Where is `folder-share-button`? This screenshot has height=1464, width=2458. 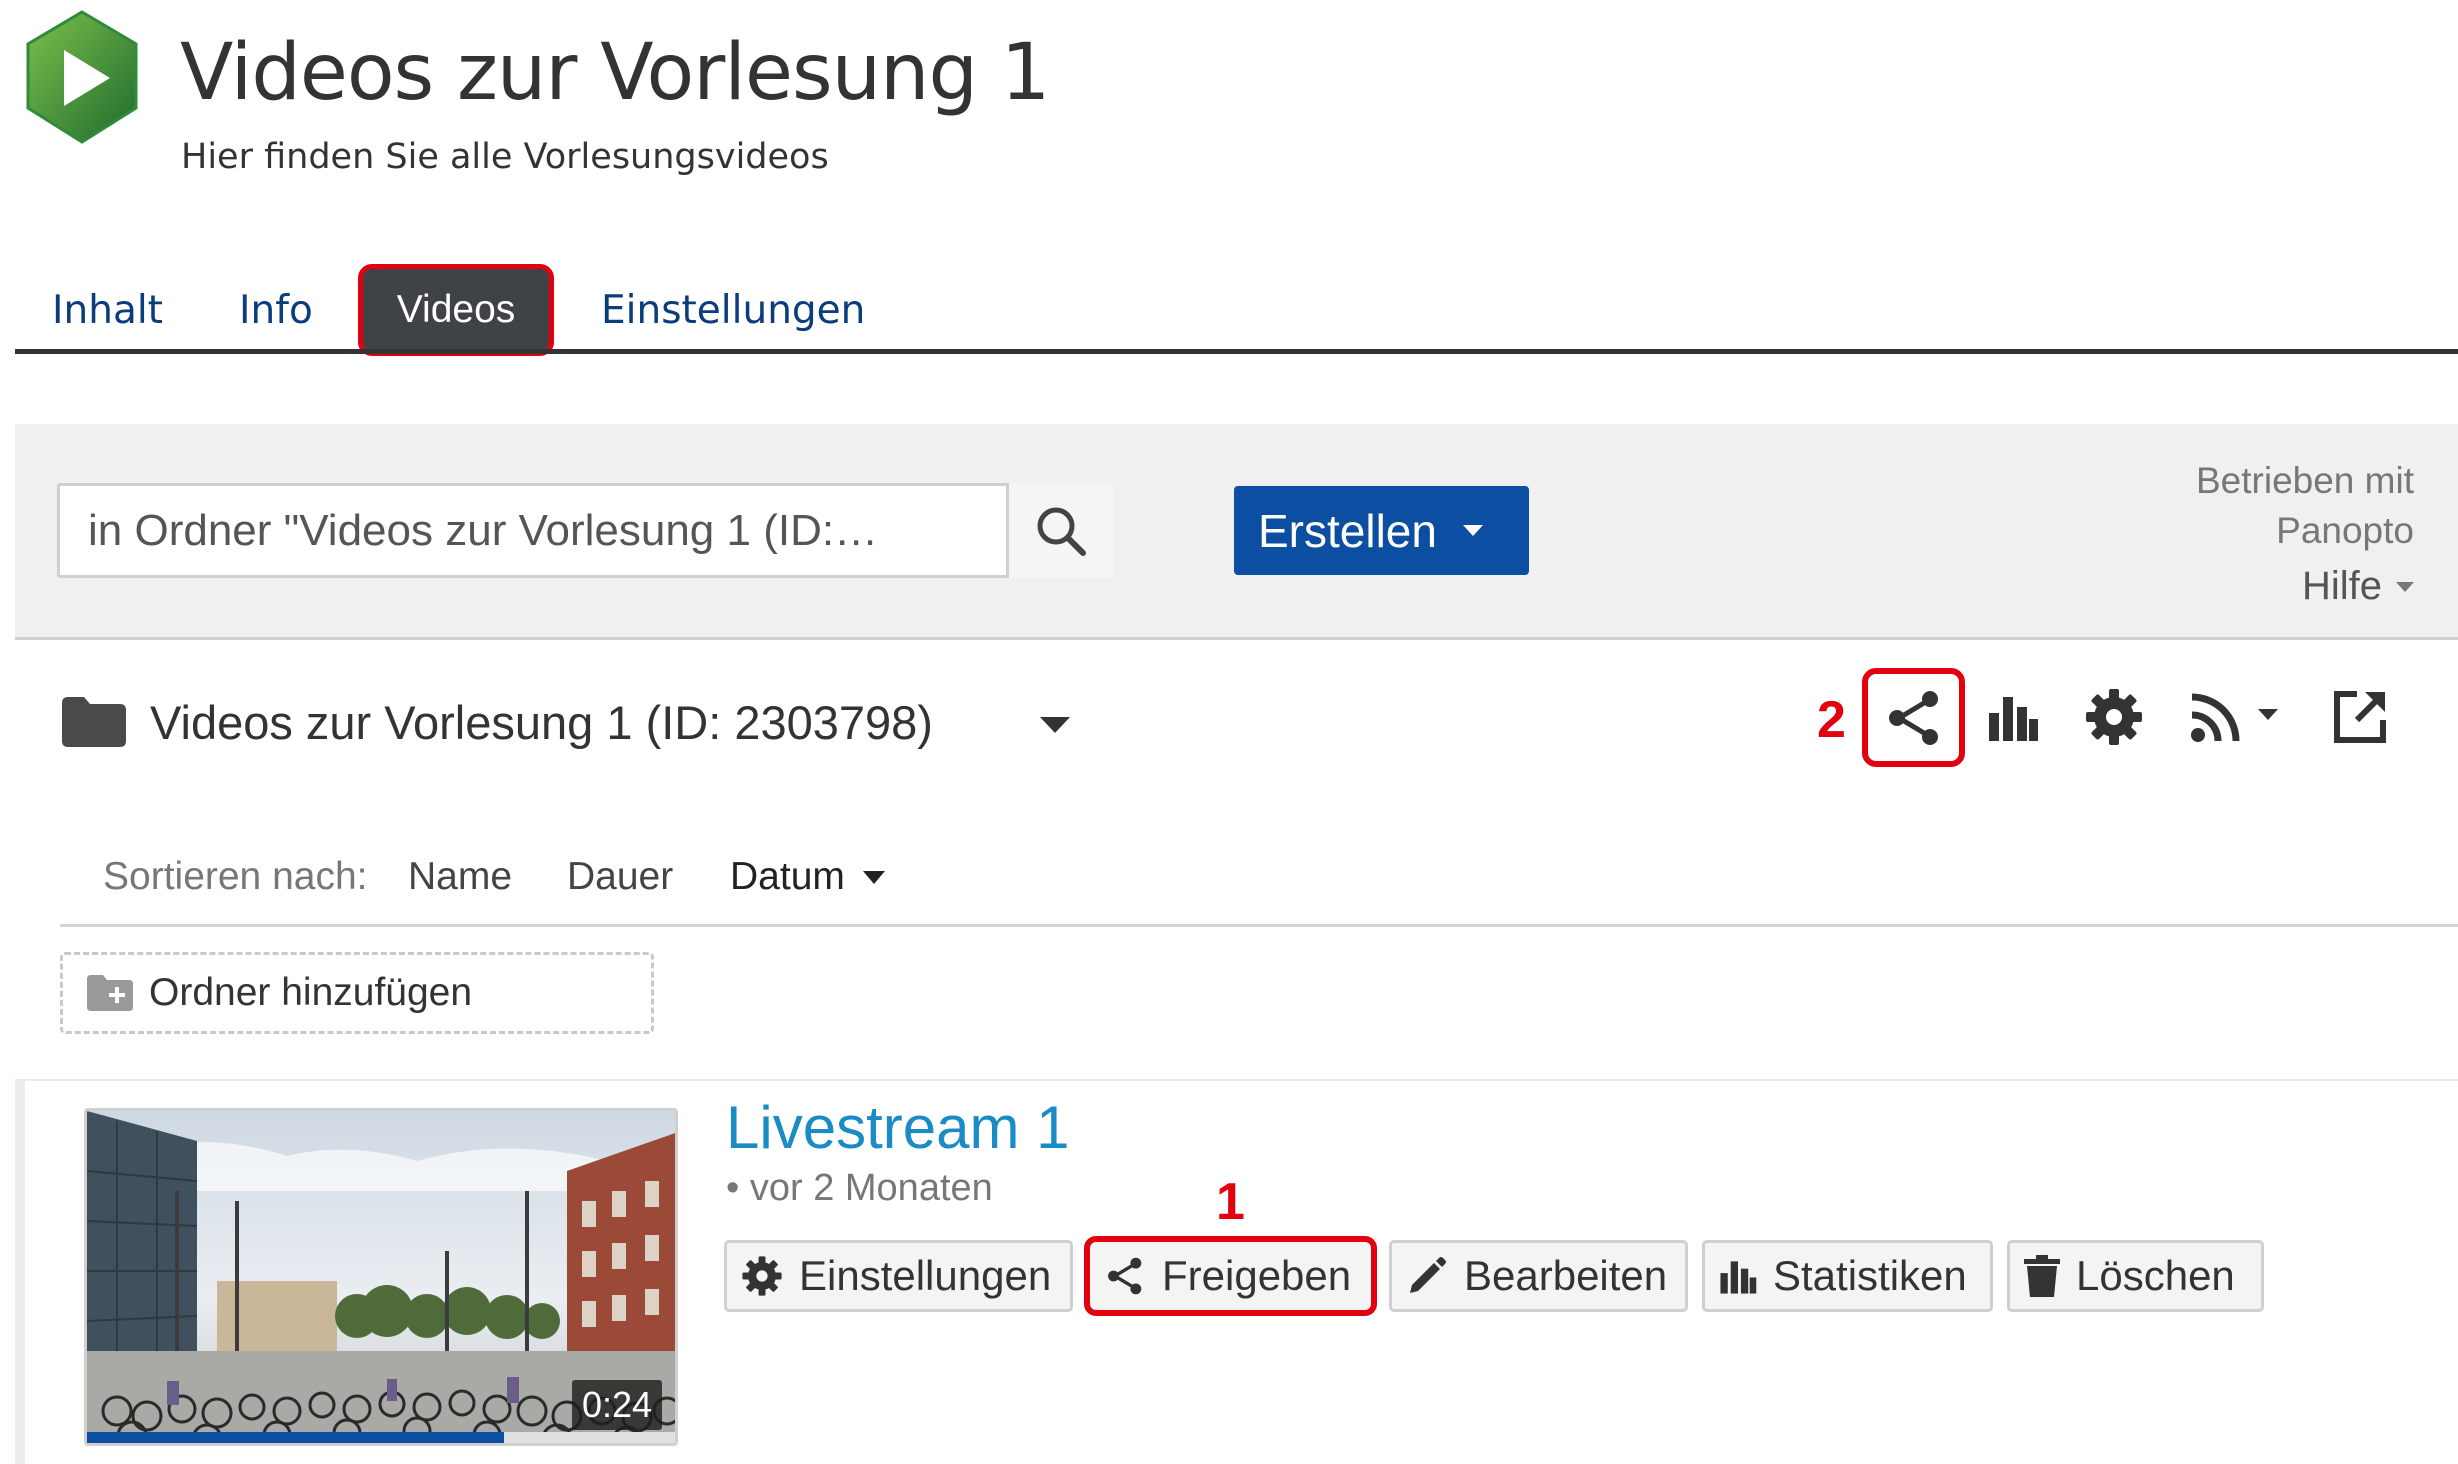 folder-share-button is located at coordinates (1913, 717).